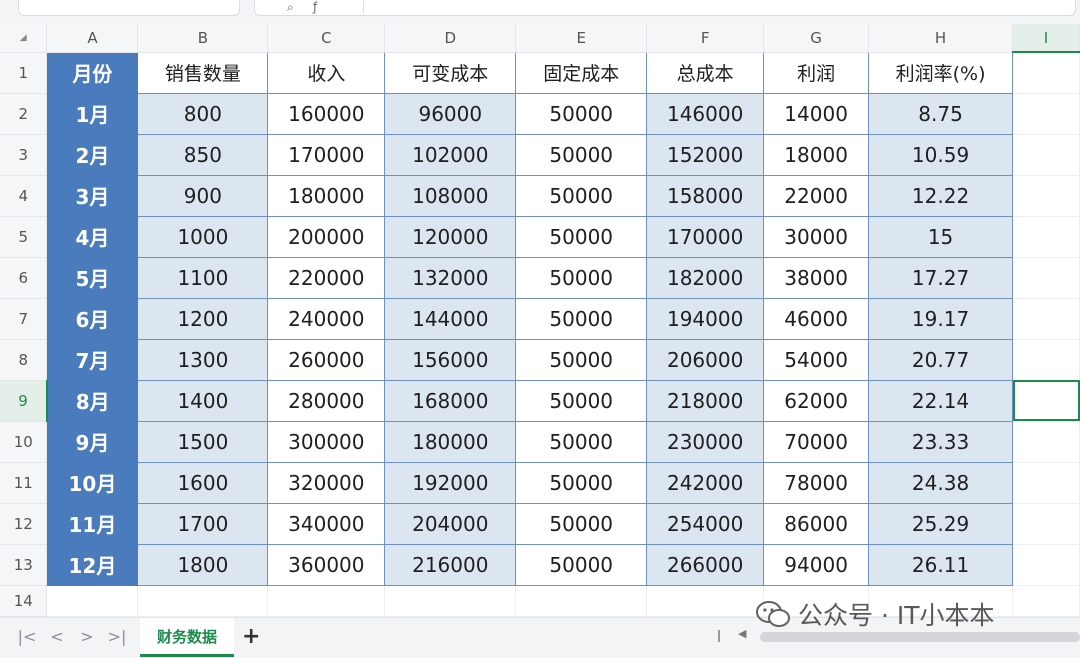 The width and height of the screenshot is (1080, 658). I want to click on search-icon: ⌕, so click(290, 7).